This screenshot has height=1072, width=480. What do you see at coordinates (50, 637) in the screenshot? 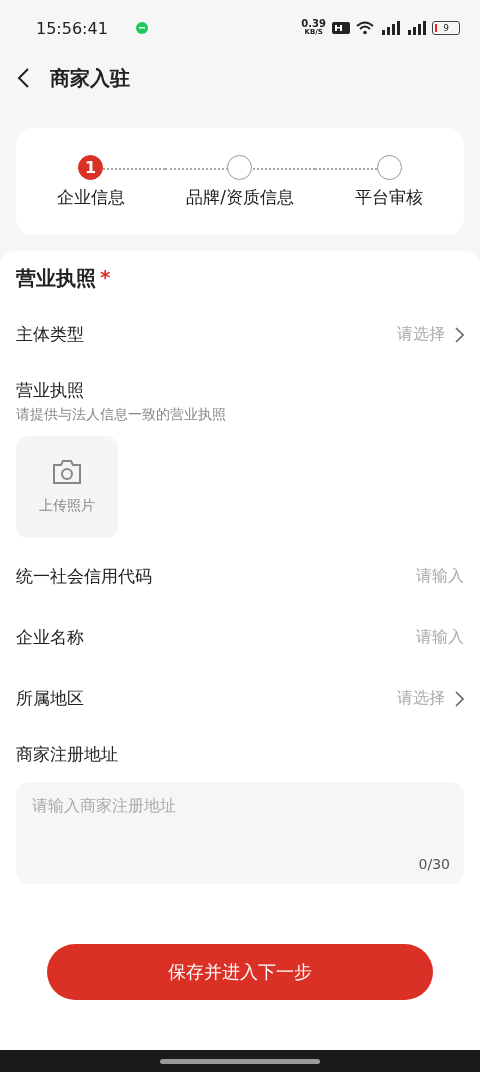
I see `field-label: 企业名称` at bounding box center [50, 637].